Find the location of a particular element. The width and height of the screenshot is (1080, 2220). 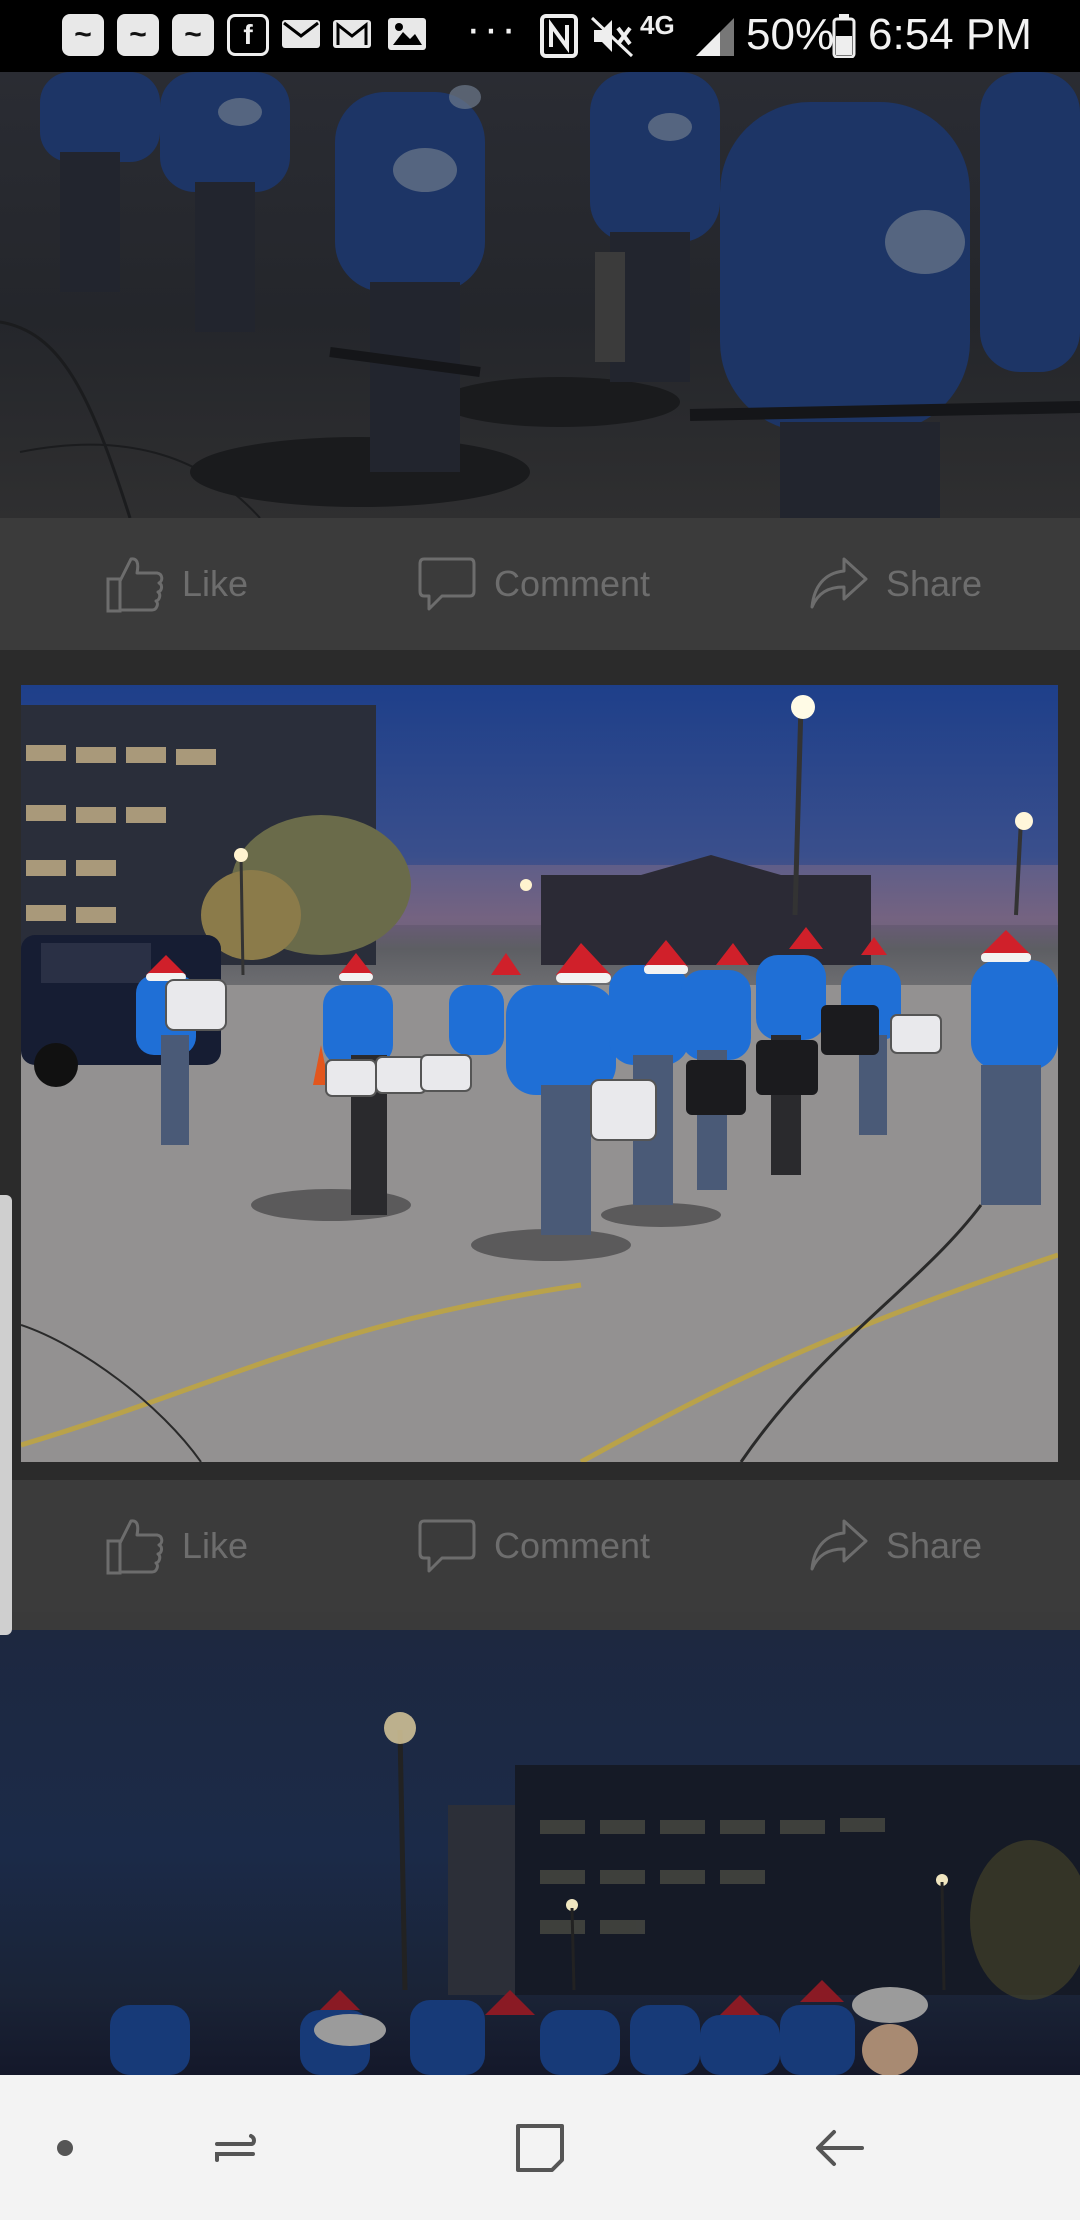

clock: 6:54 PM is located at coordinates (950, 34).